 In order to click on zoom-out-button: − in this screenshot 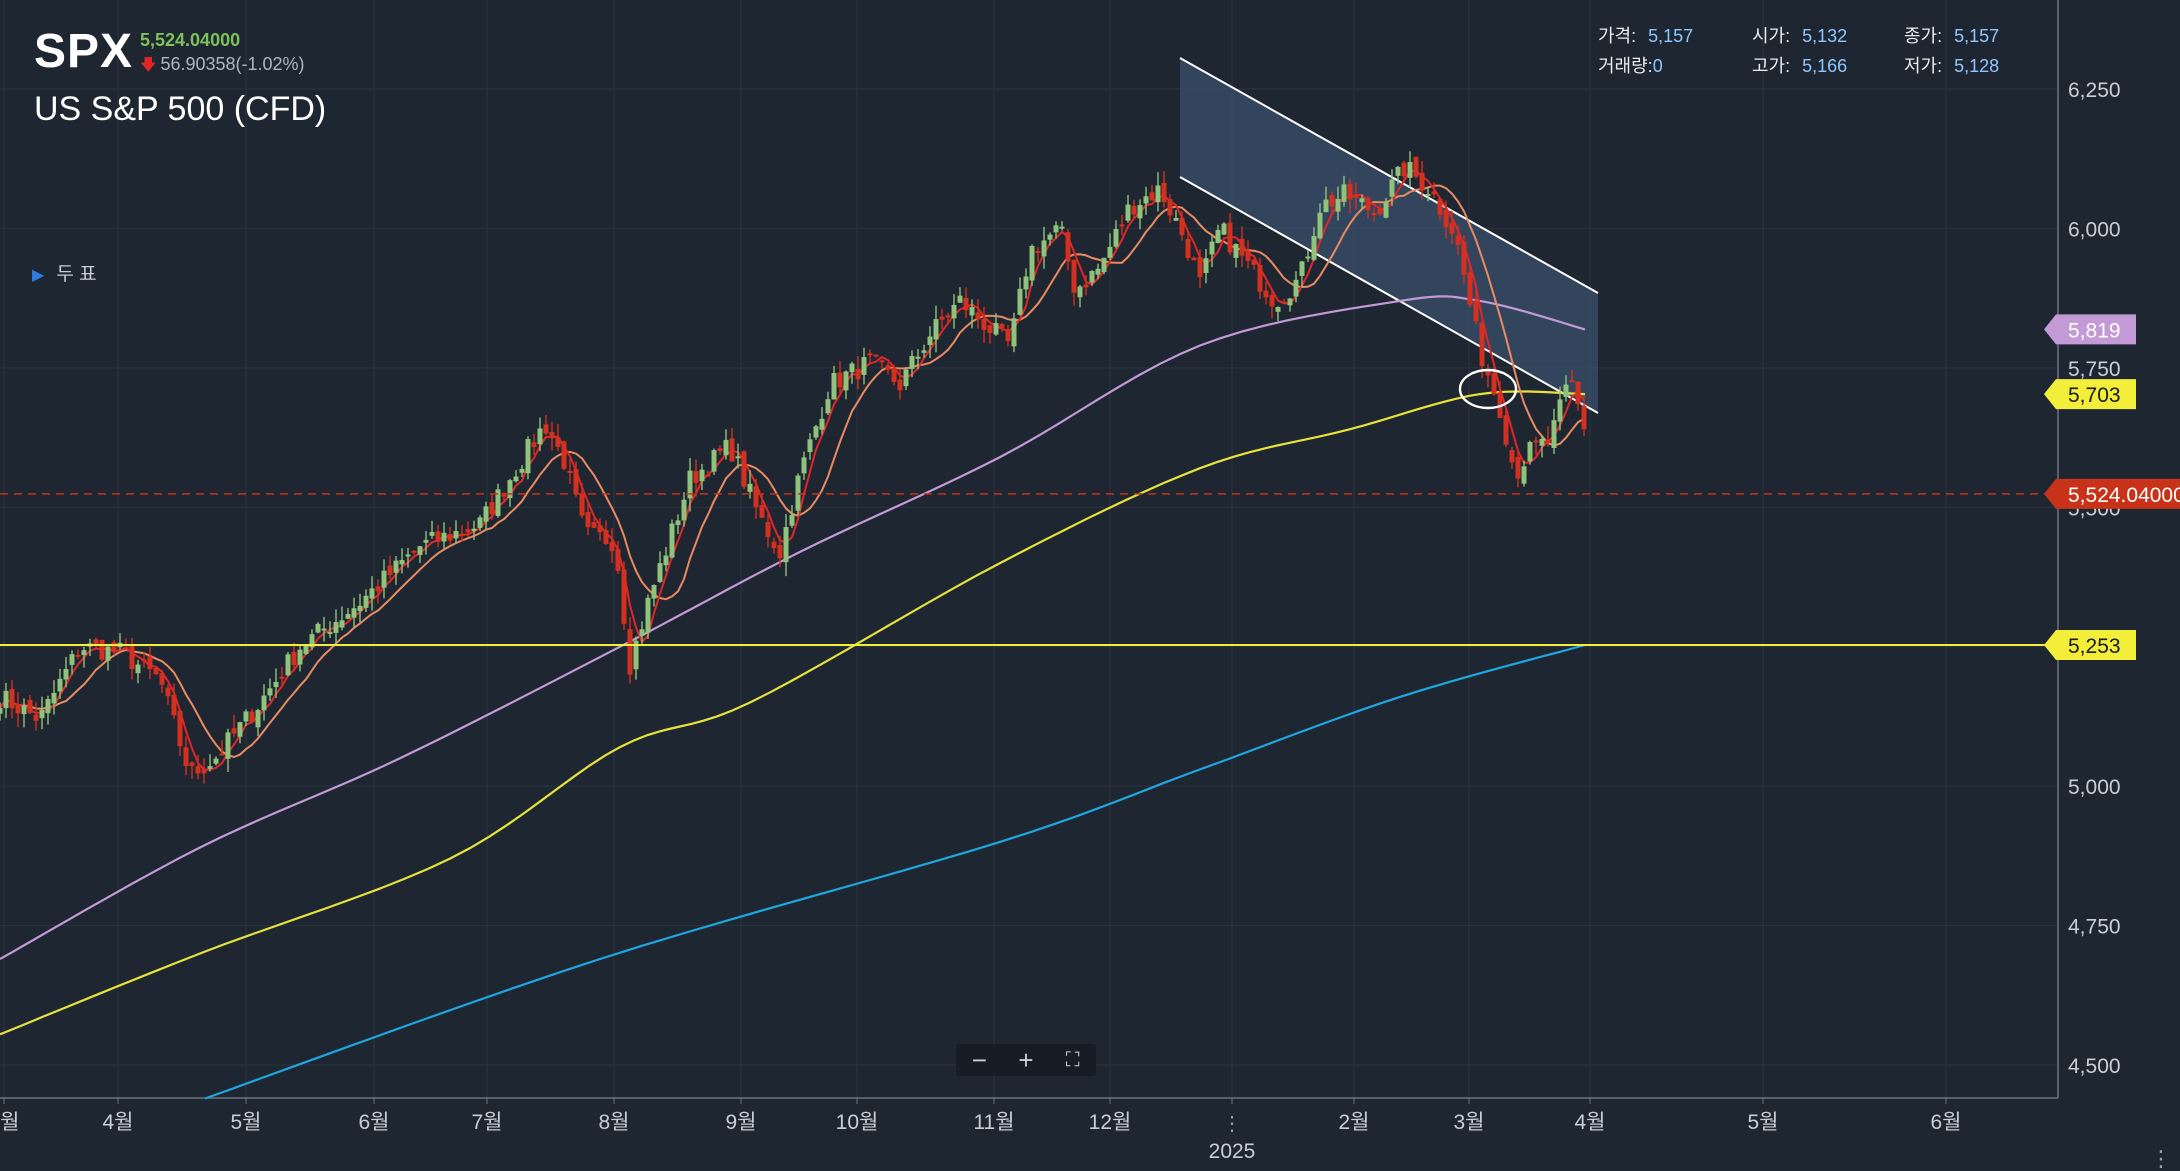, I will do `click(979, 1060)`.